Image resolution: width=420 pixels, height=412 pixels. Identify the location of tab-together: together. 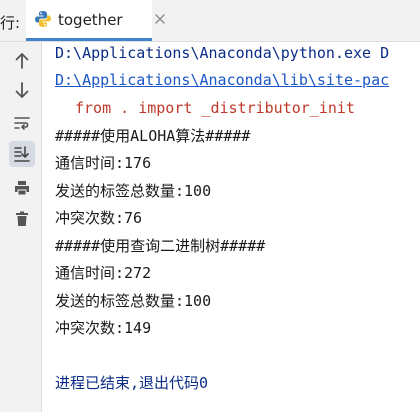
(95, 20).